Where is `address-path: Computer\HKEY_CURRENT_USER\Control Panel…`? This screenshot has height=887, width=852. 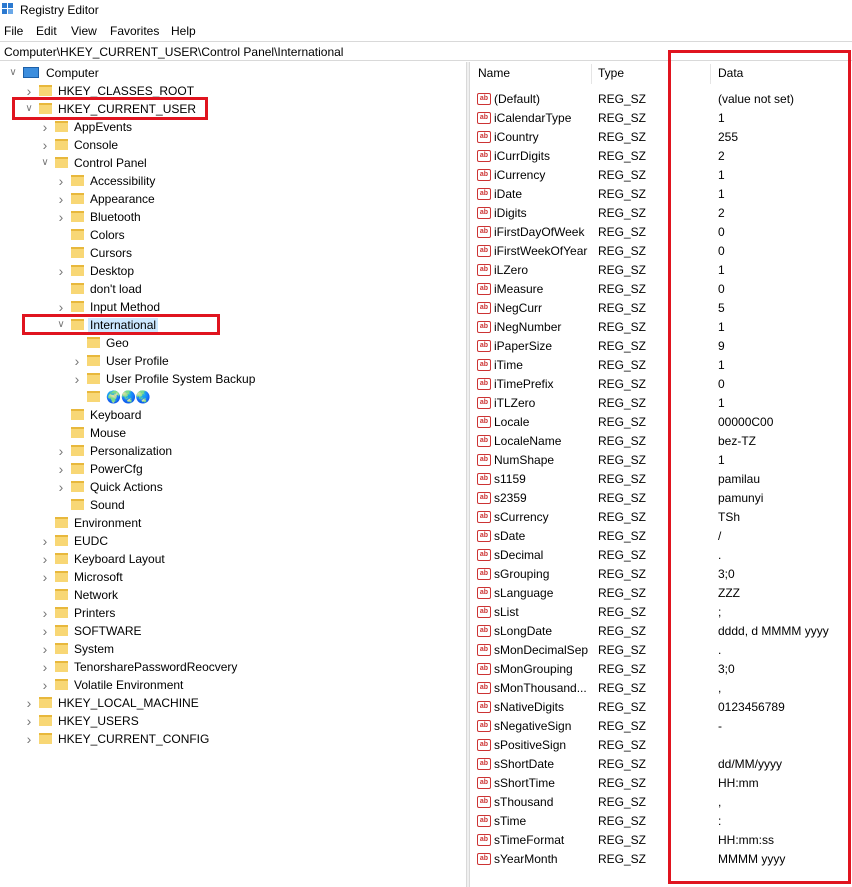
address-path: Computer\HKEY_CURRENT_USER\Control Panel… is located at coordinates (173, 52).